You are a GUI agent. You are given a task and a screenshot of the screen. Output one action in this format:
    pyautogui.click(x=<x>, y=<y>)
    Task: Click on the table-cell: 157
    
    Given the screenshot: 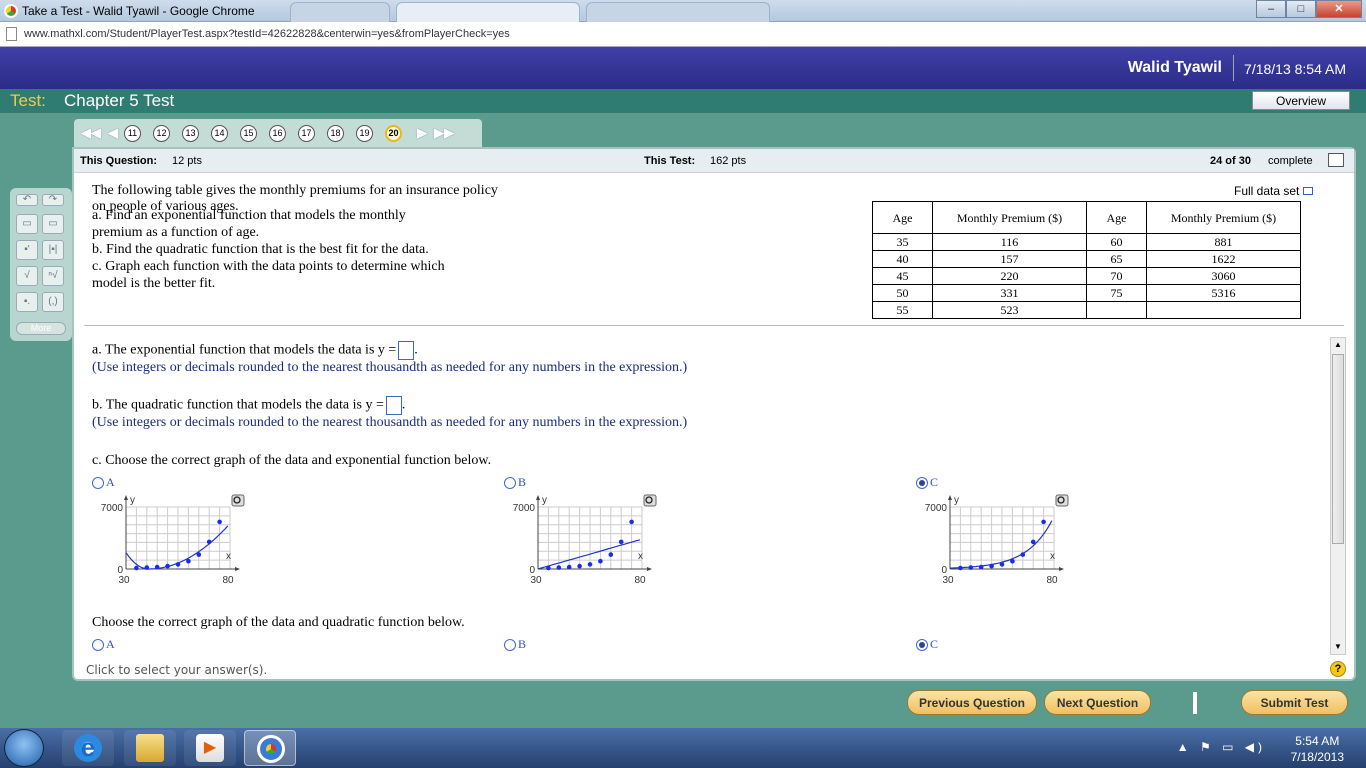 What is the action you would take?
    pyautogui.click(x=1009, y=259)
    